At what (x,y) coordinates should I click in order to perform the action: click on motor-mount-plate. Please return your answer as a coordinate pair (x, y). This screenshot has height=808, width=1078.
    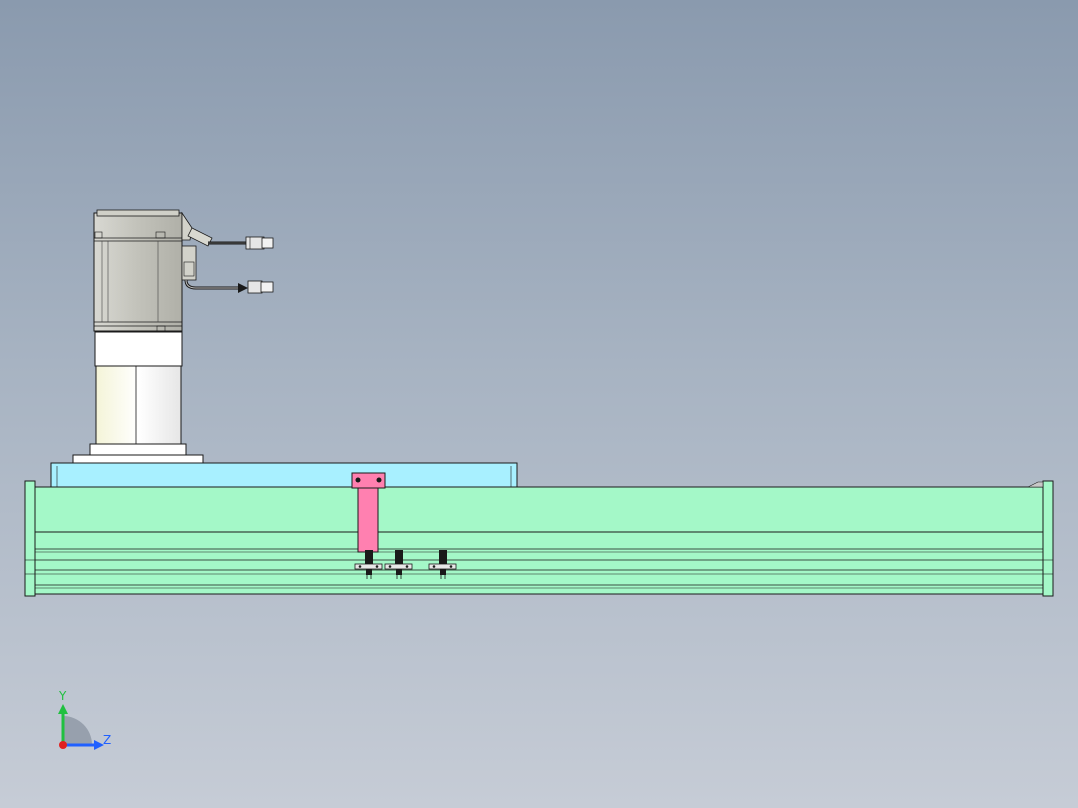
    Looking at the image, I should click on (284, 475).